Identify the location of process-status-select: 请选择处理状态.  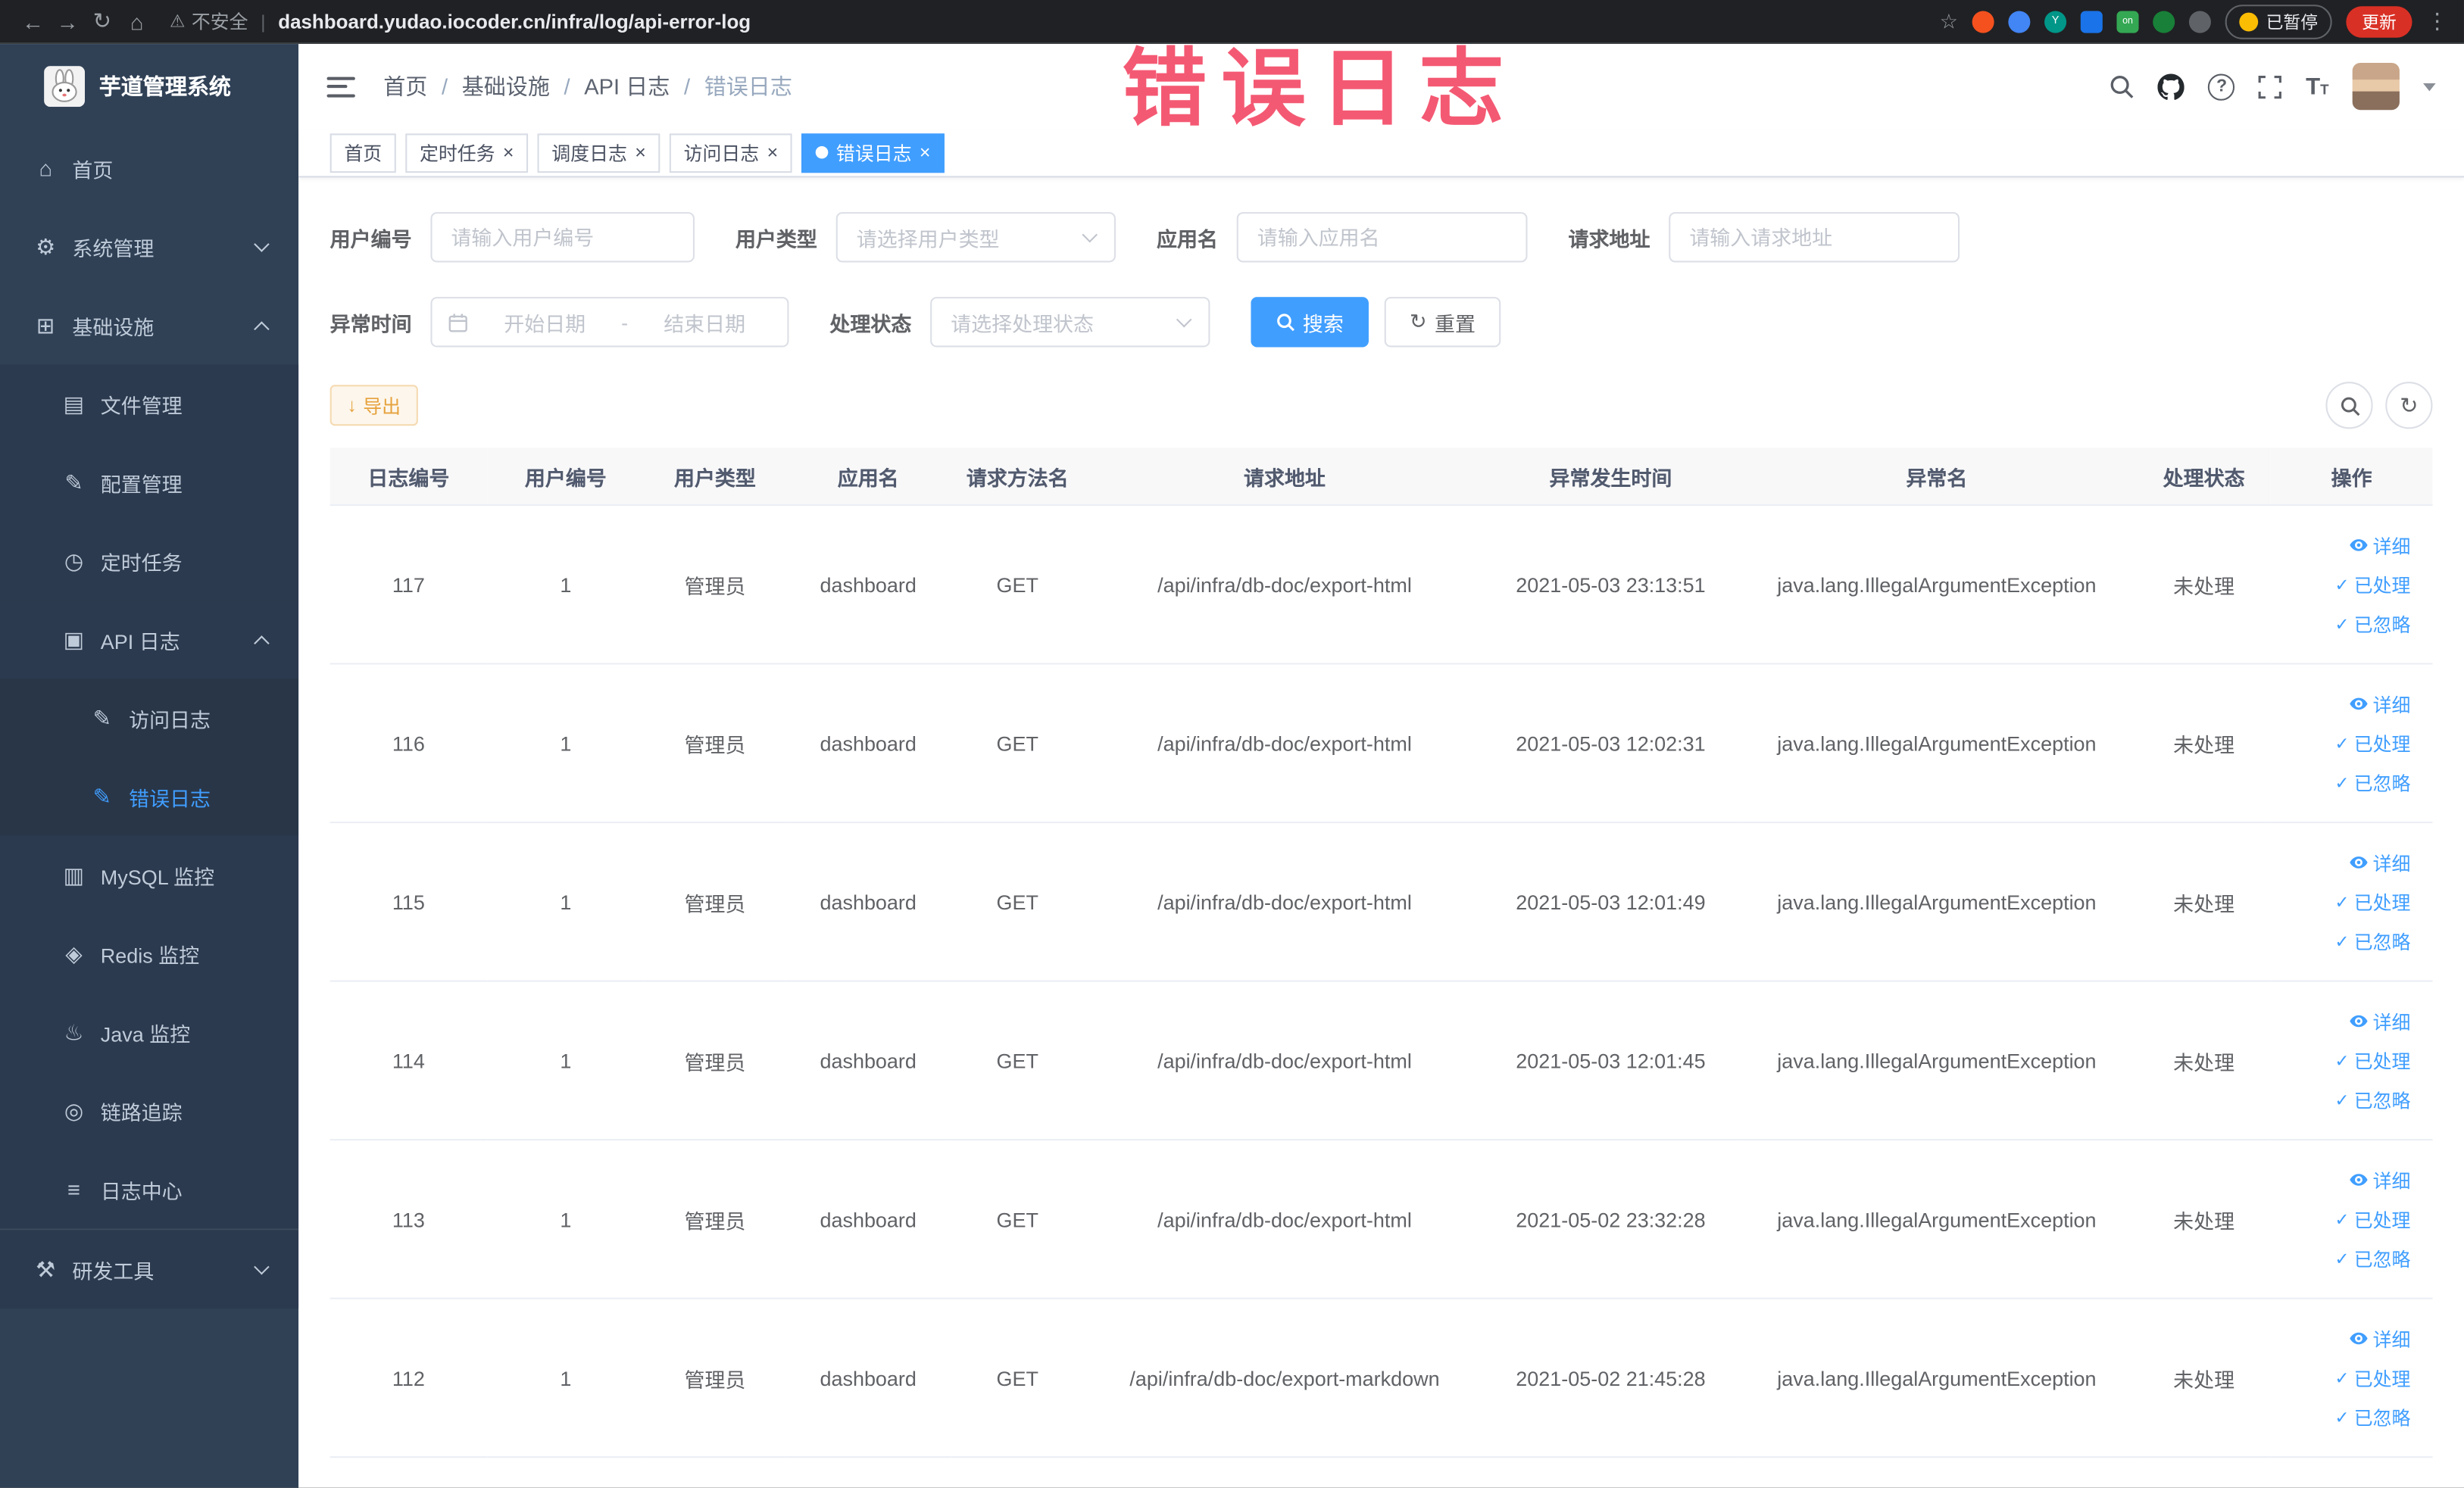
(1070, 322).